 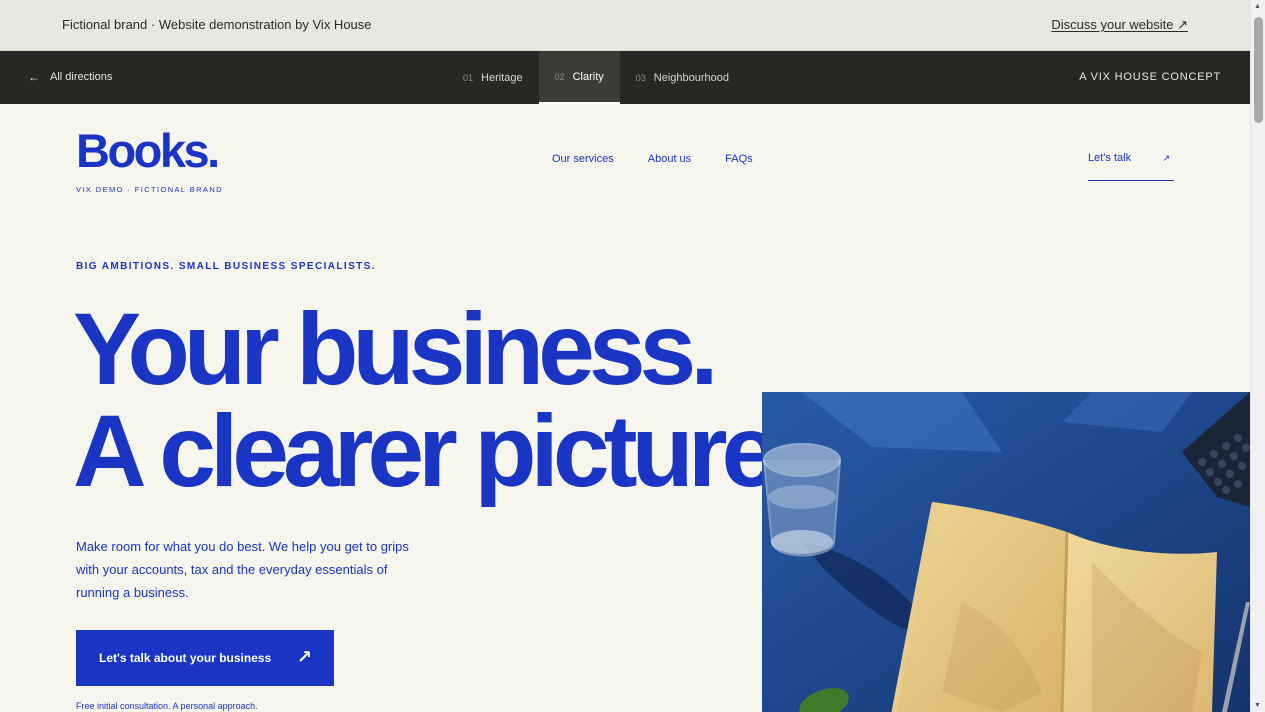 What do you see at coordinates (669, 159) in the screenshot?
I see `nav-about-us: About us` at bounding box center [669, 159].